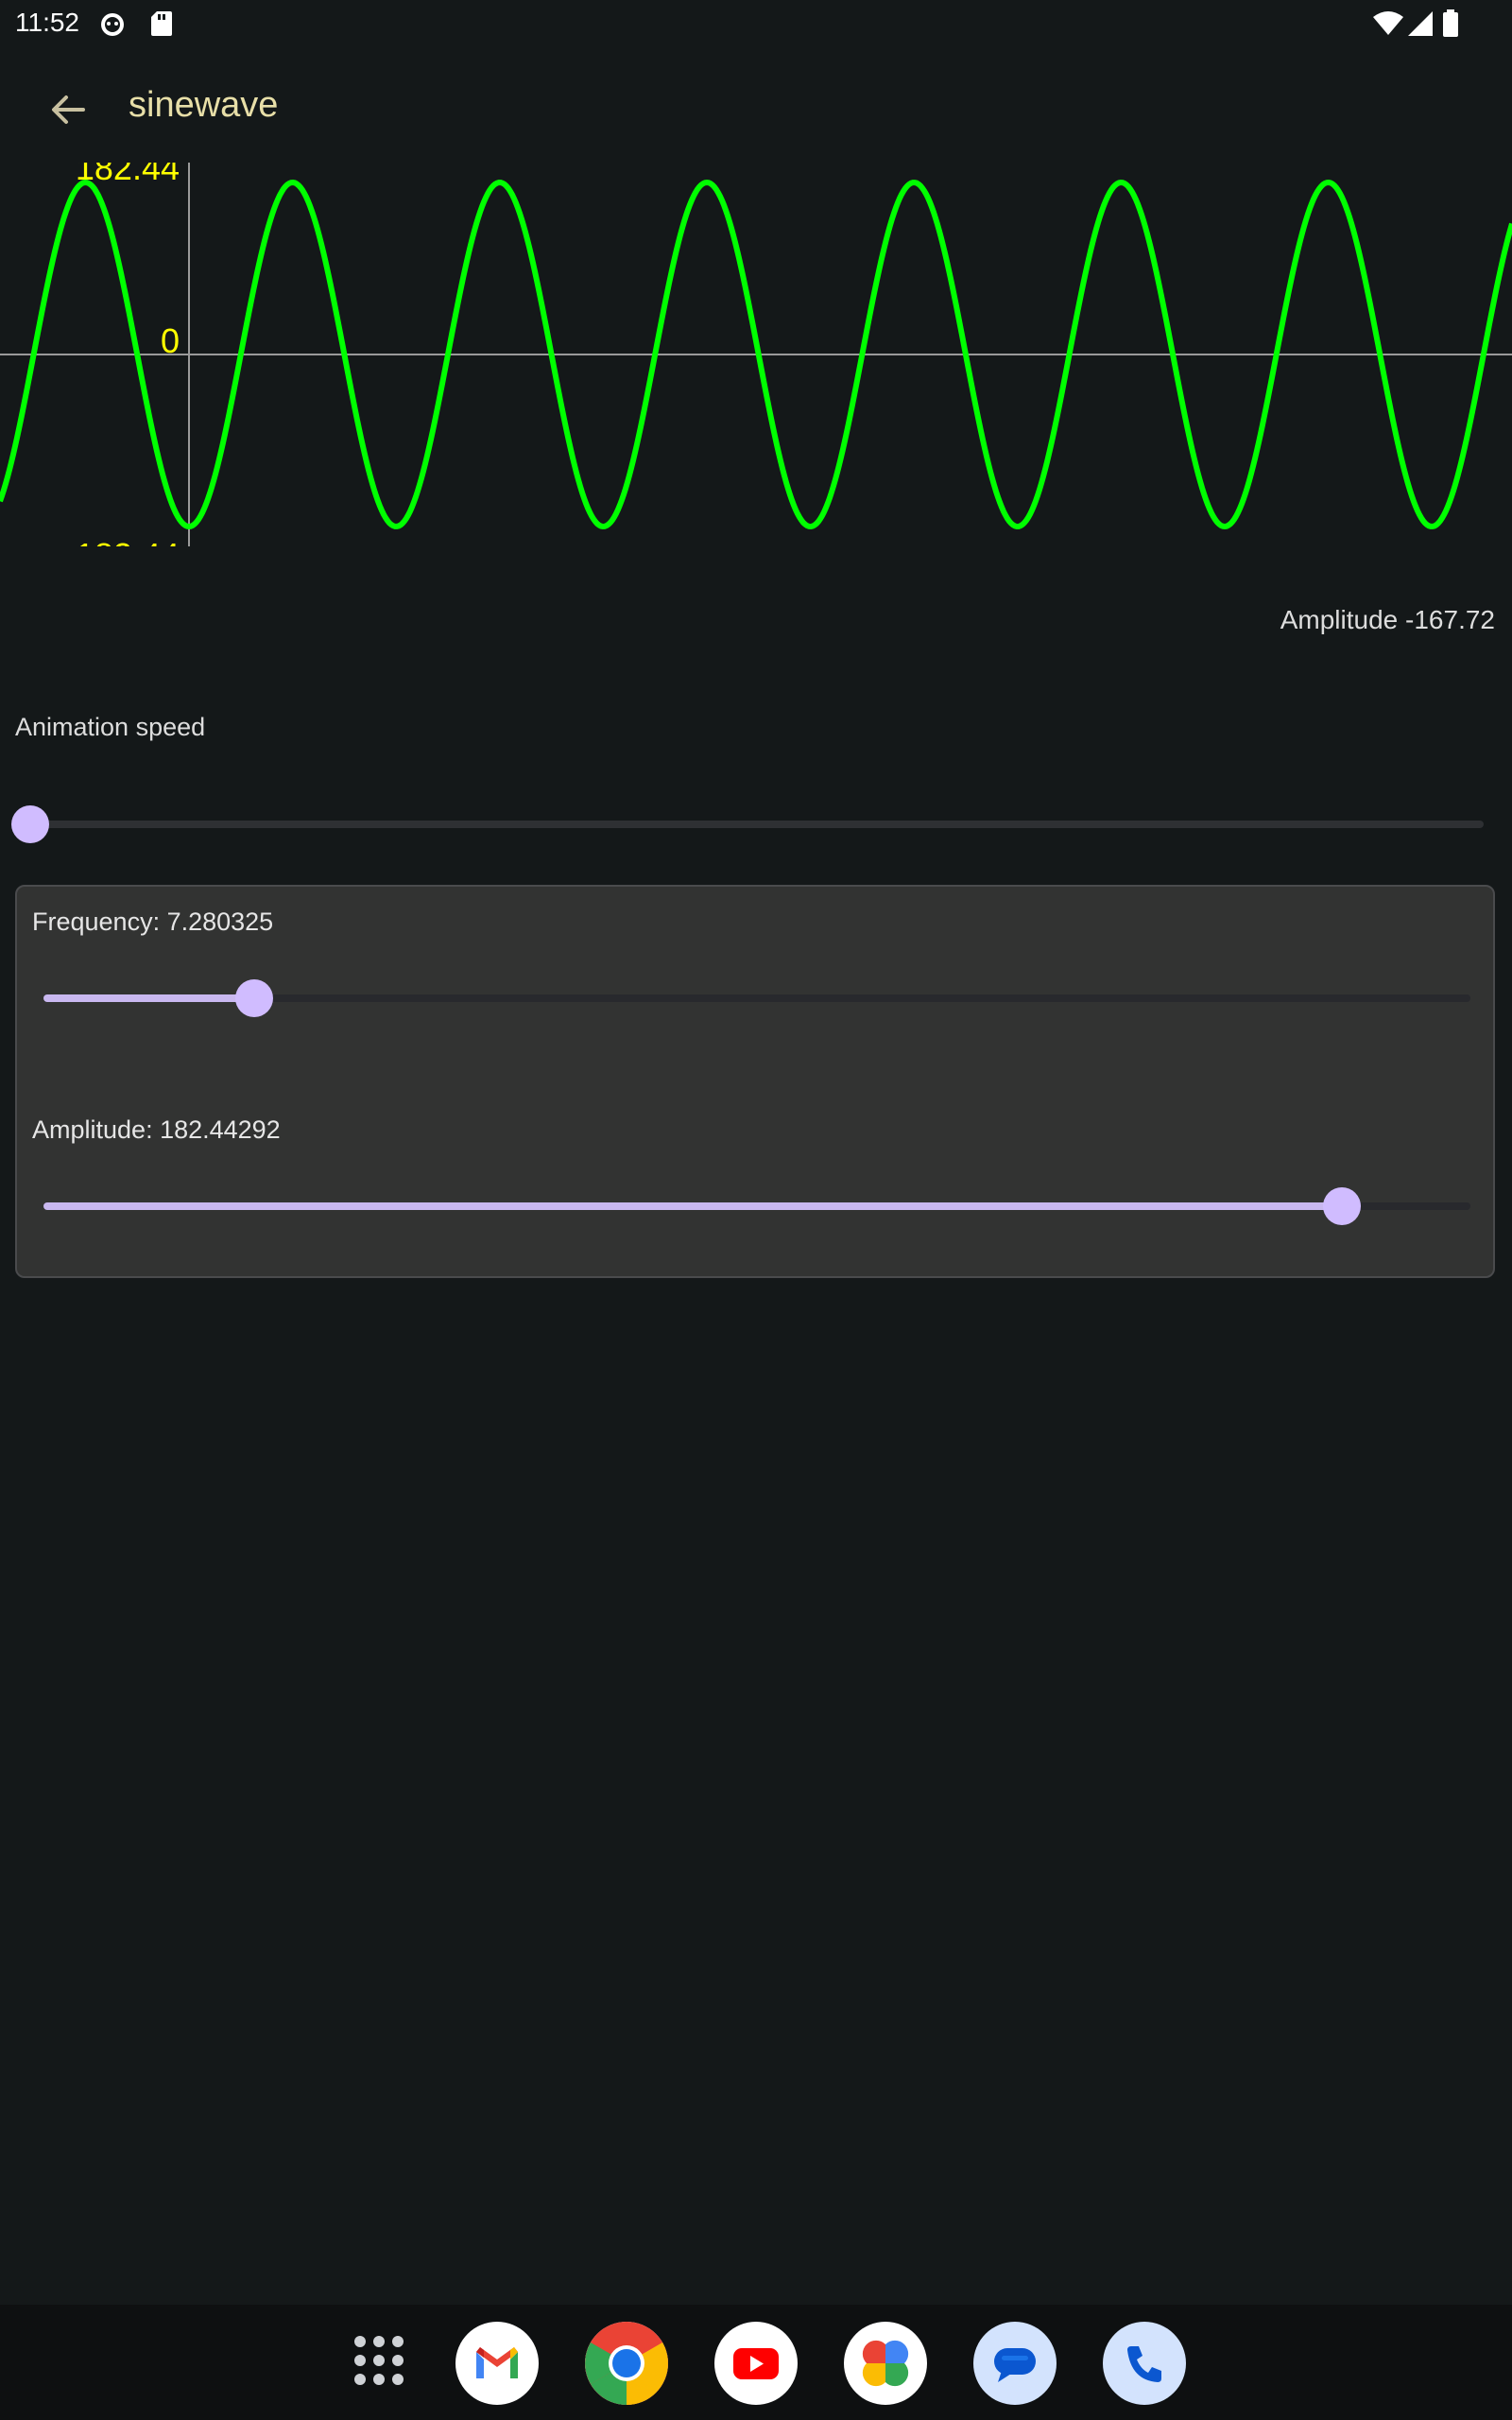 The height and width of the screenshot is (2420, 1512). What do you see at coordinates (1015, 2363) in the screenshot?
I see `messages-icon` at bounding box center [1015, 2363].